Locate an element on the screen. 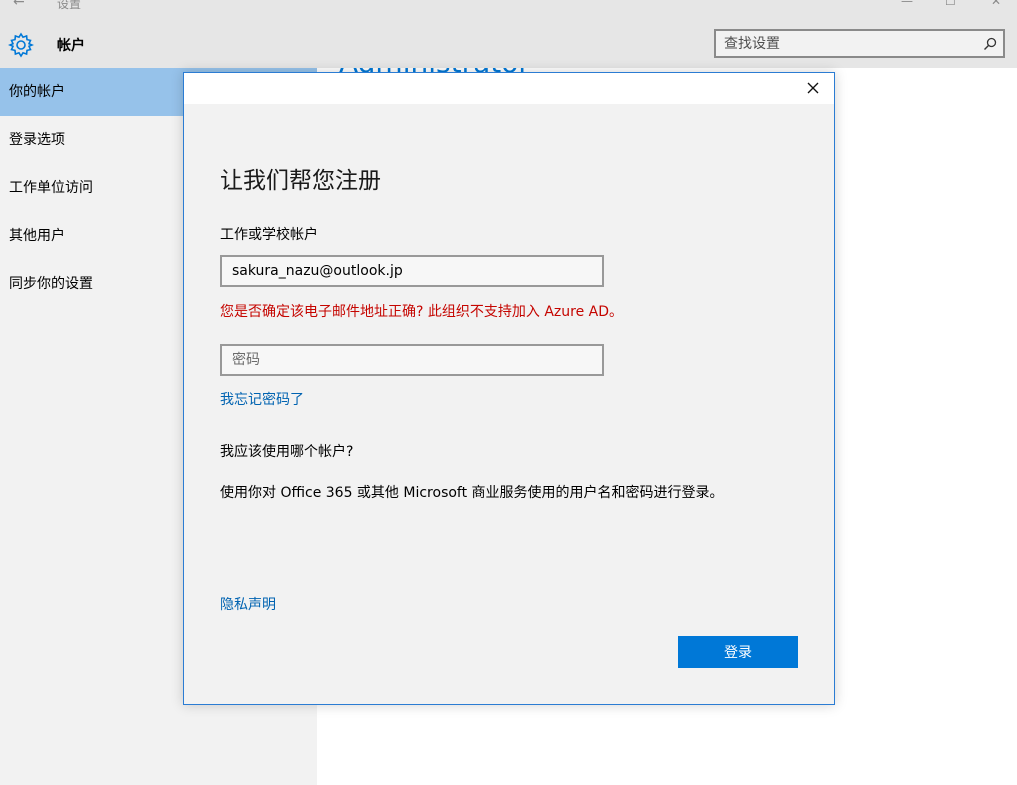 The width and height of the screenshot is (1017, 785). minimize-button: — is located at coordinates (907, 4).